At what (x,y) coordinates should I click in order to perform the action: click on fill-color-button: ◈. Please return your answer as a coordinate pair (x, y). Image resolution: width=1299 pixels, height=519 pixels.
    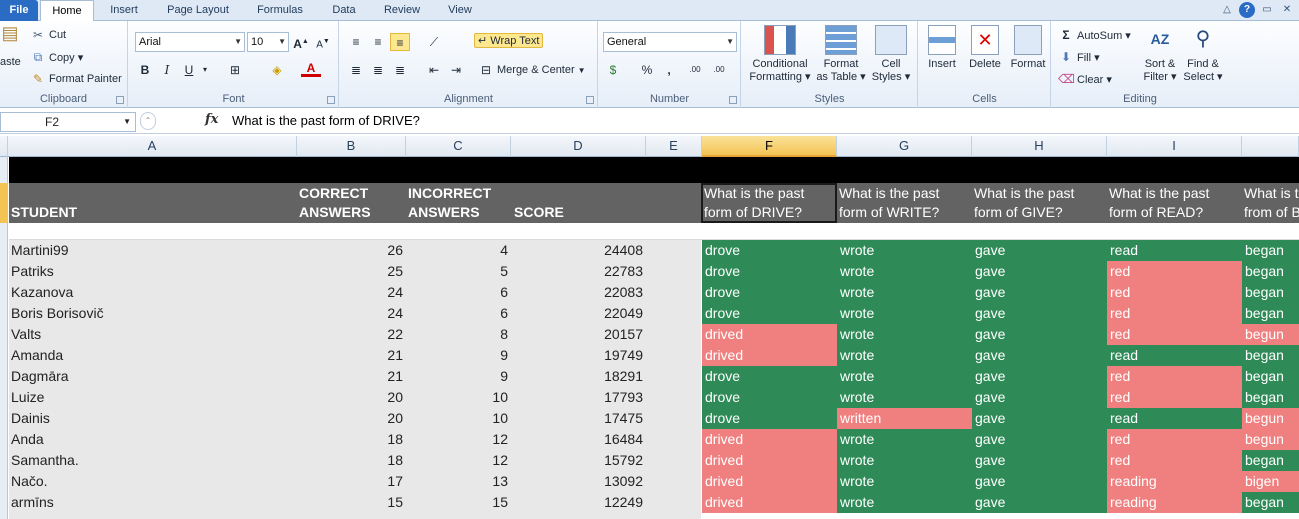
    Looking at the image, I should click on (277, 70).